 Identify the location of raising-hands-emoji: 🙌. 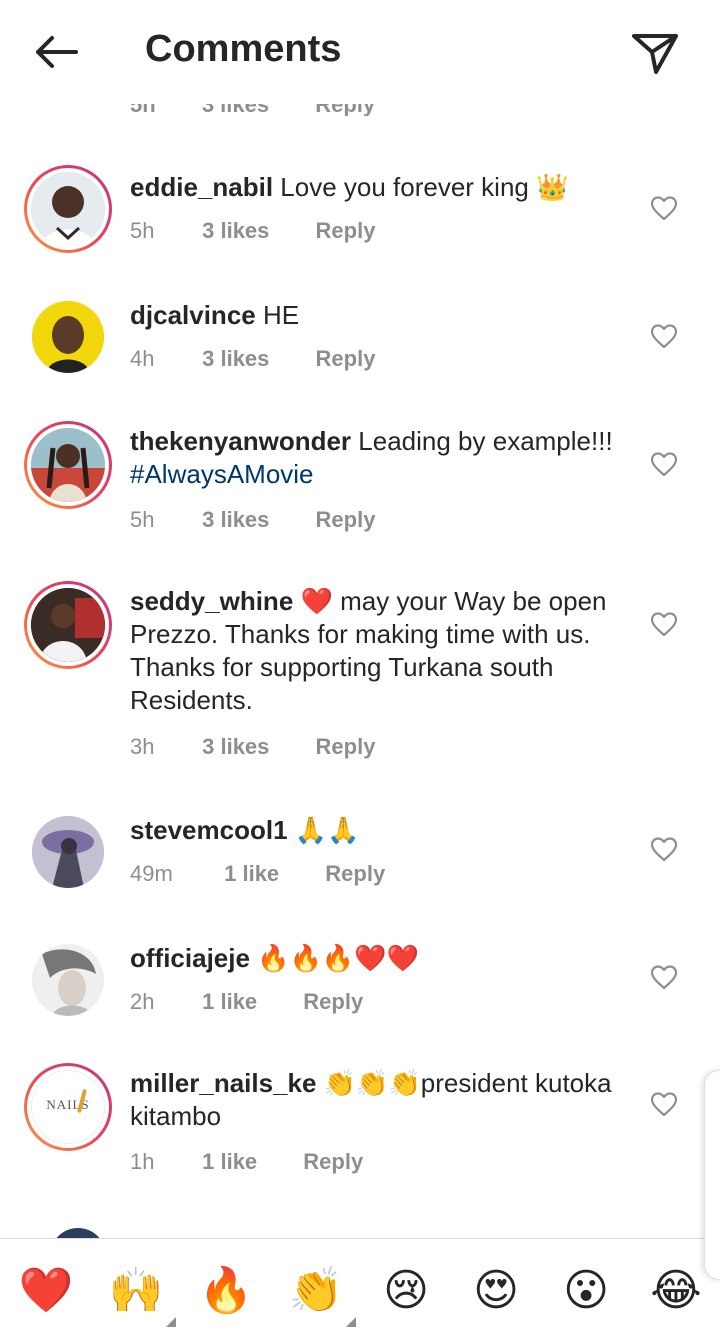
(136, 1290).